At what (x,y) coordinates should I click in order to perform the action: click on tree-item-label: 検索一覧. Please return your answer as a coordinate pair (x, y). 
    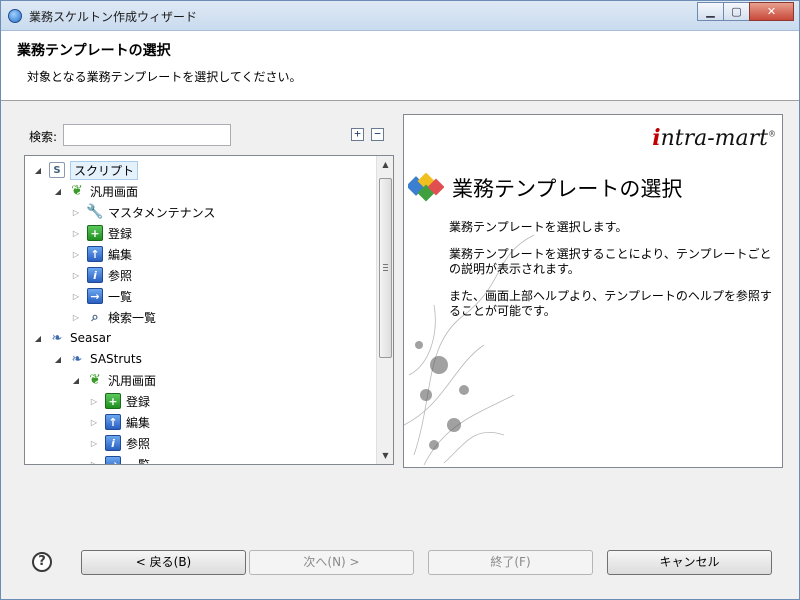
    Looking at the image, I should click on (132, 317).